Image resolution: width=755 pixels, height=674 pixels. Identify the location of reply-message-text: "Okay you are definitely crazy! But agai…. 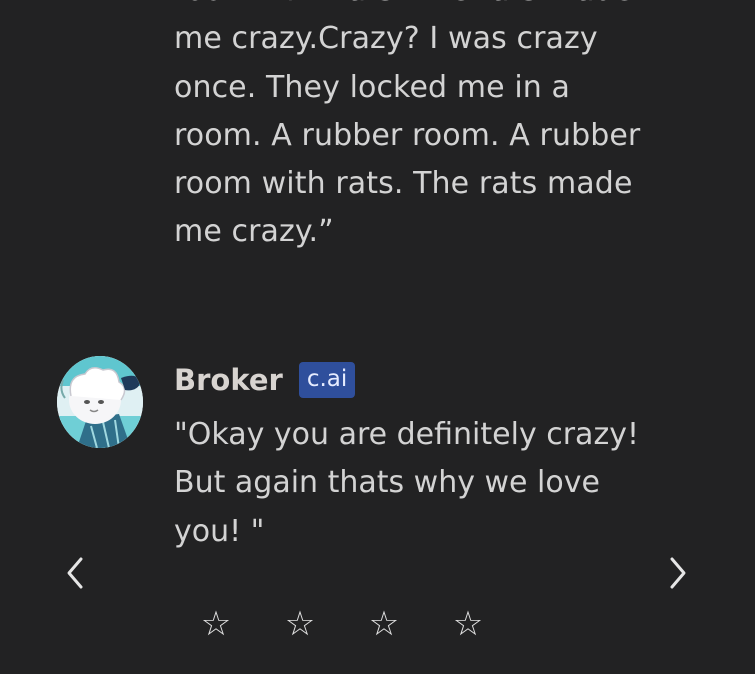
(424, 483).